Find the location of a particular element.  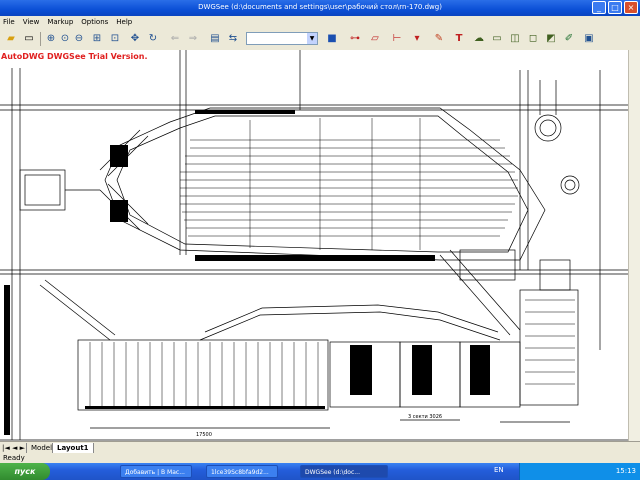

system-tray: EN 15:13 is located at coordinates (567, 471).